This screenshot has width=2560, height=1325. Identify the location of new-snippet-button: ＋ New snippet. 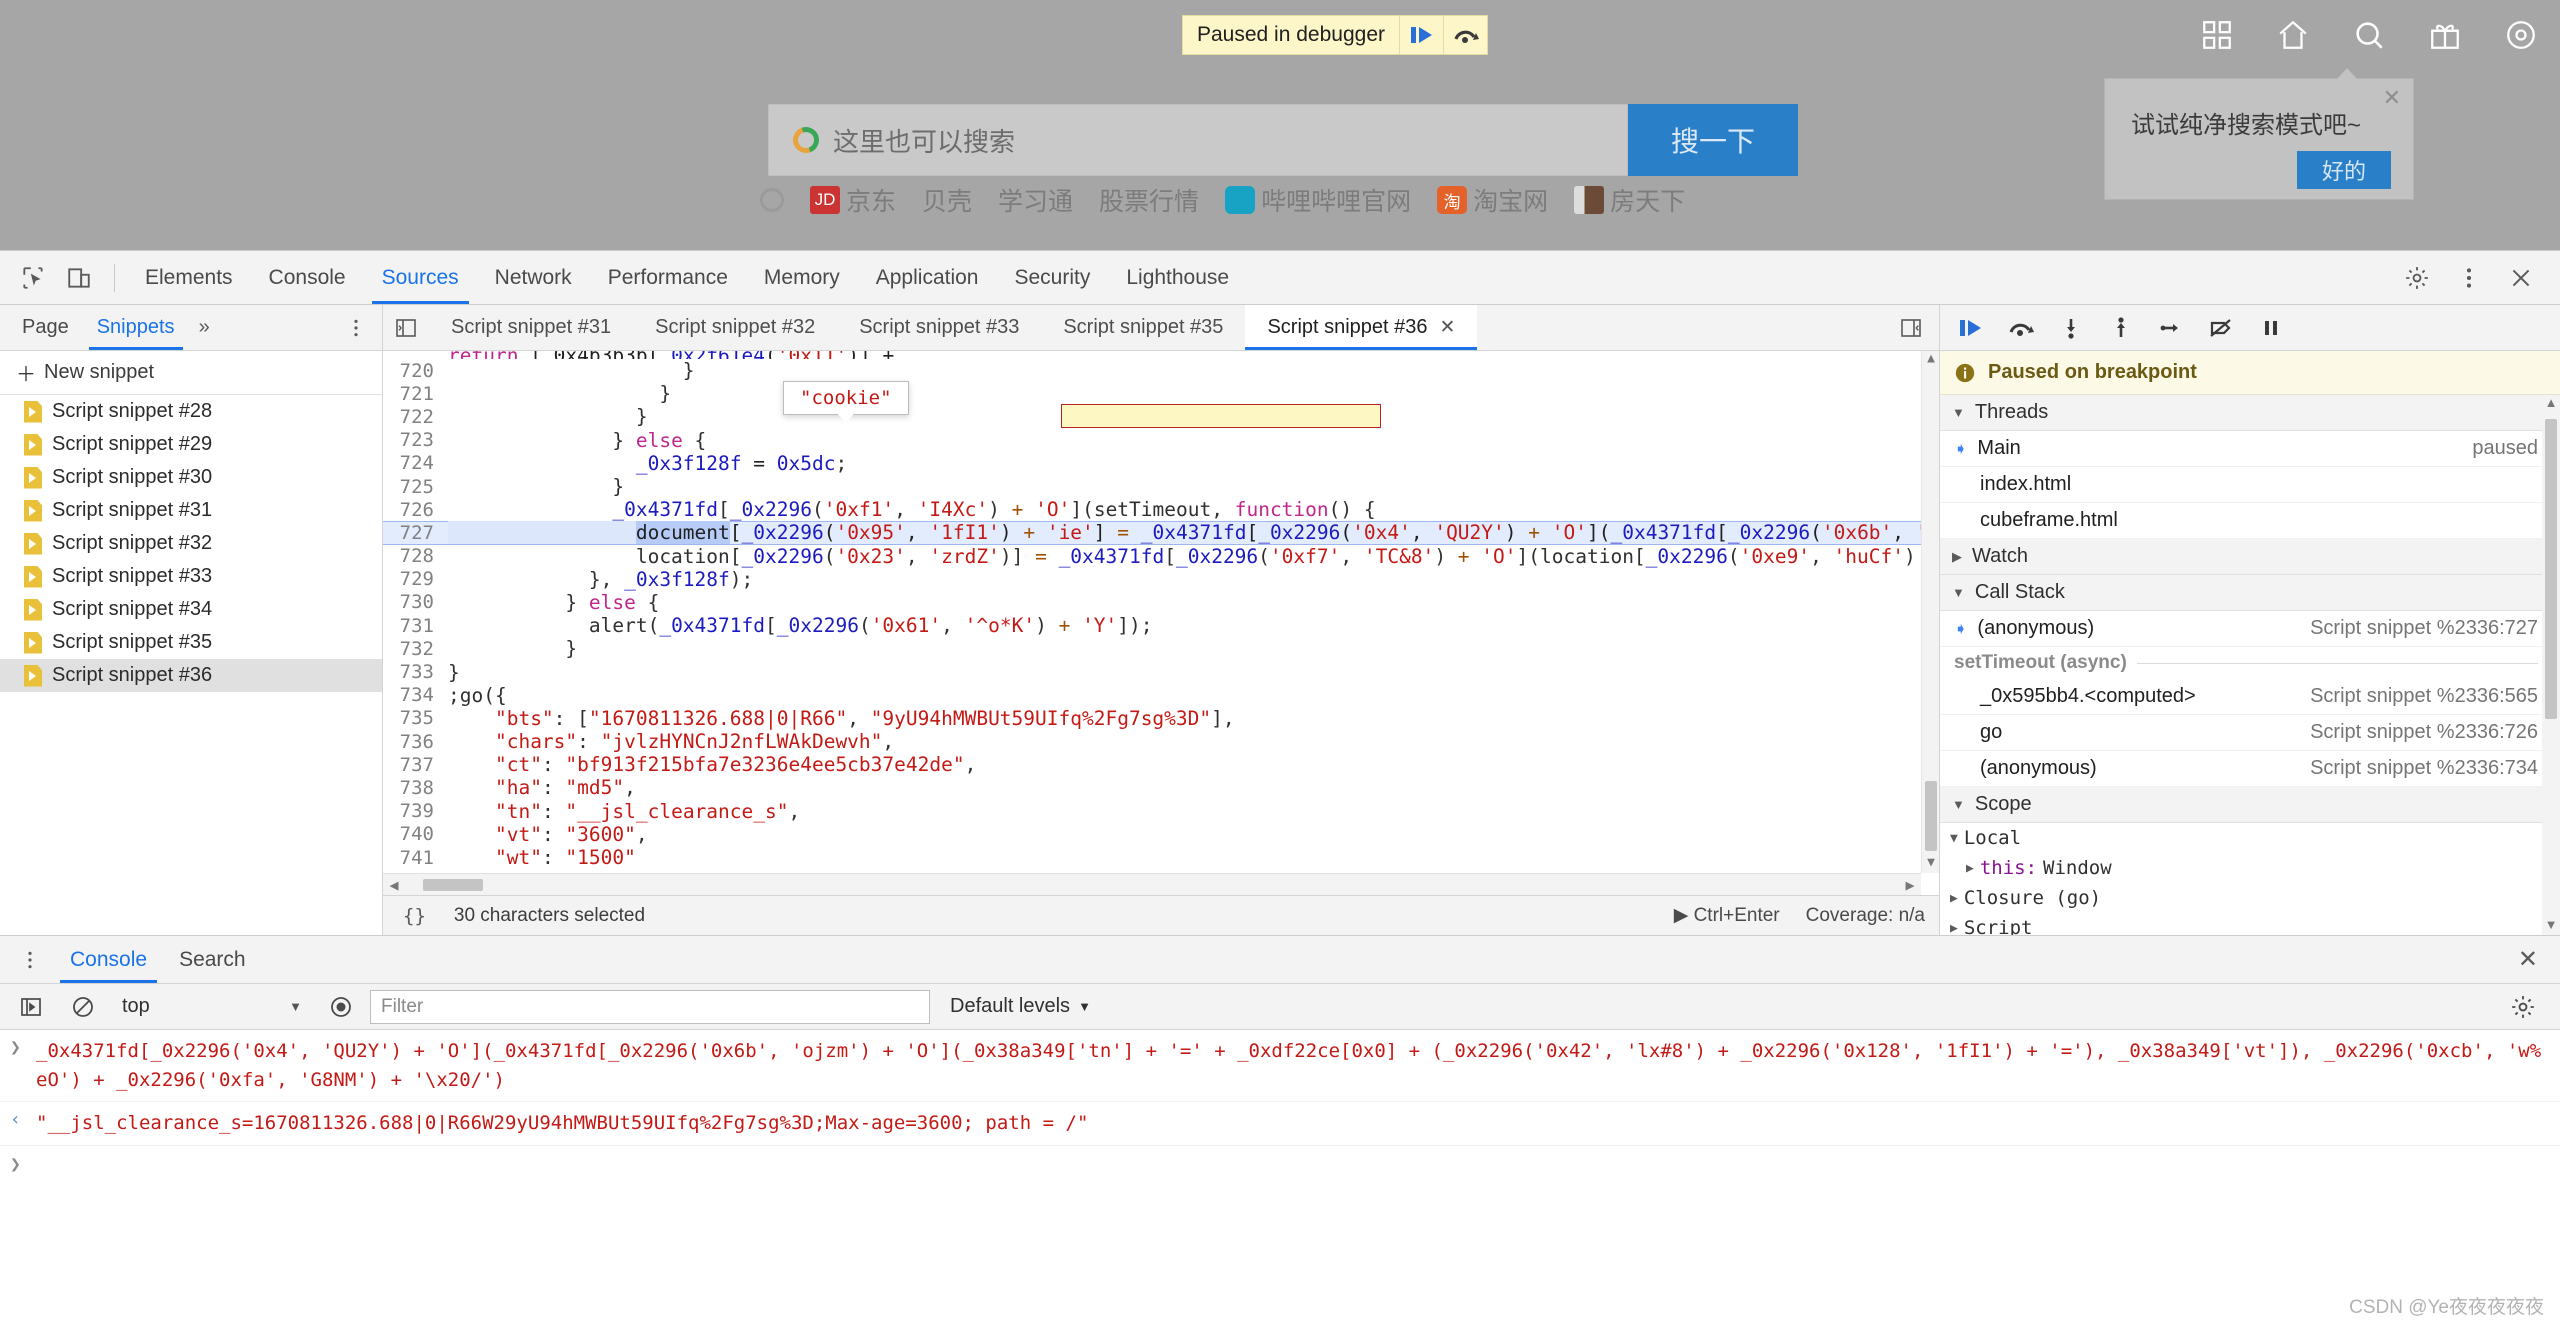
(191, 373).